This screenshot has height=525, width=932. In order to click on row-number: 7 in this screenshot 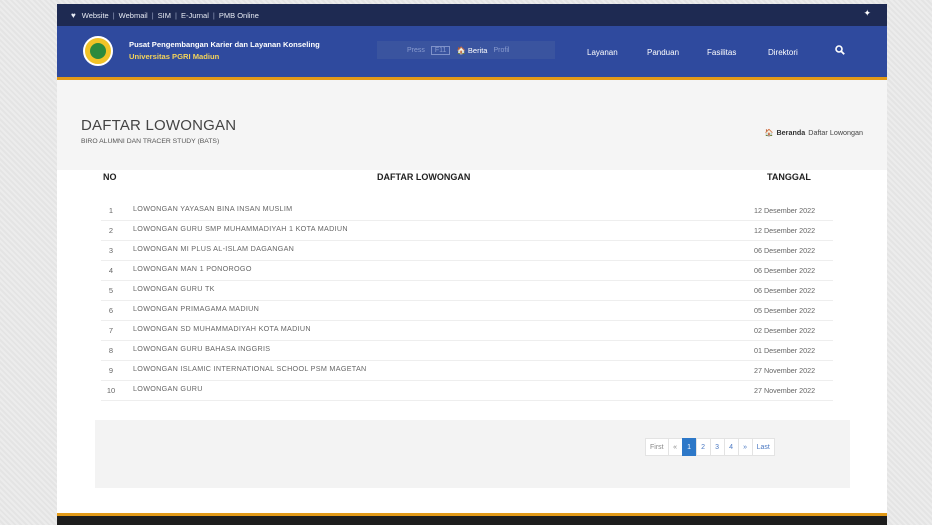, I will do `click(111, 330)`.